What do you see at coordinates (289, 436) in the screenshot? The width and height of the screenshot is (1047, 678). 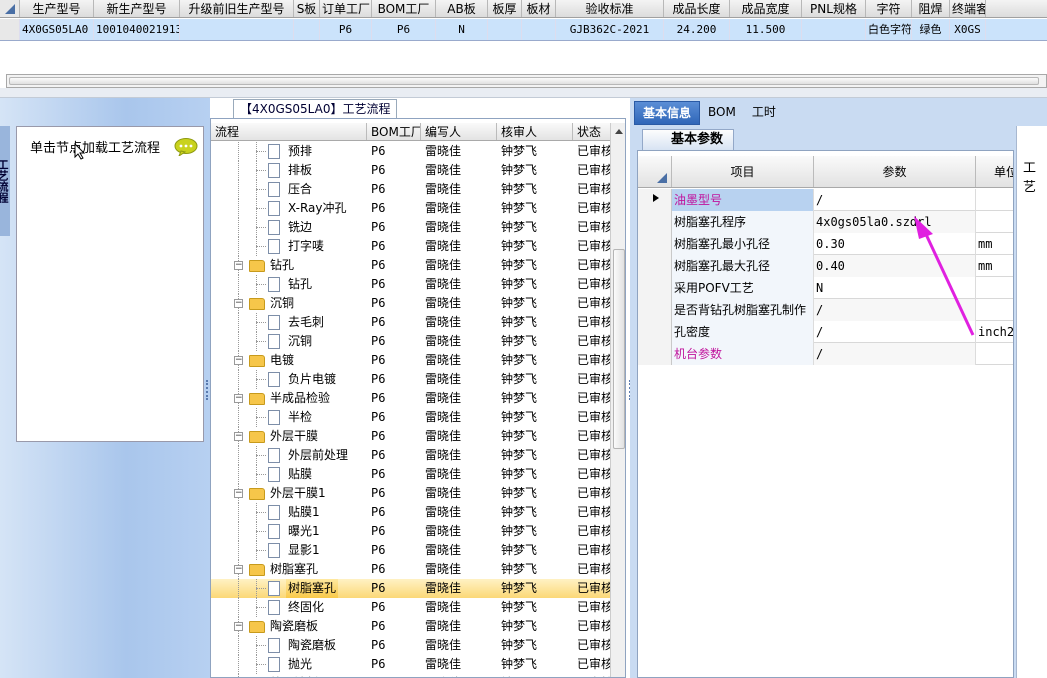 I see `tree-node: − 外层干膜` at bounding box center [289, 436].